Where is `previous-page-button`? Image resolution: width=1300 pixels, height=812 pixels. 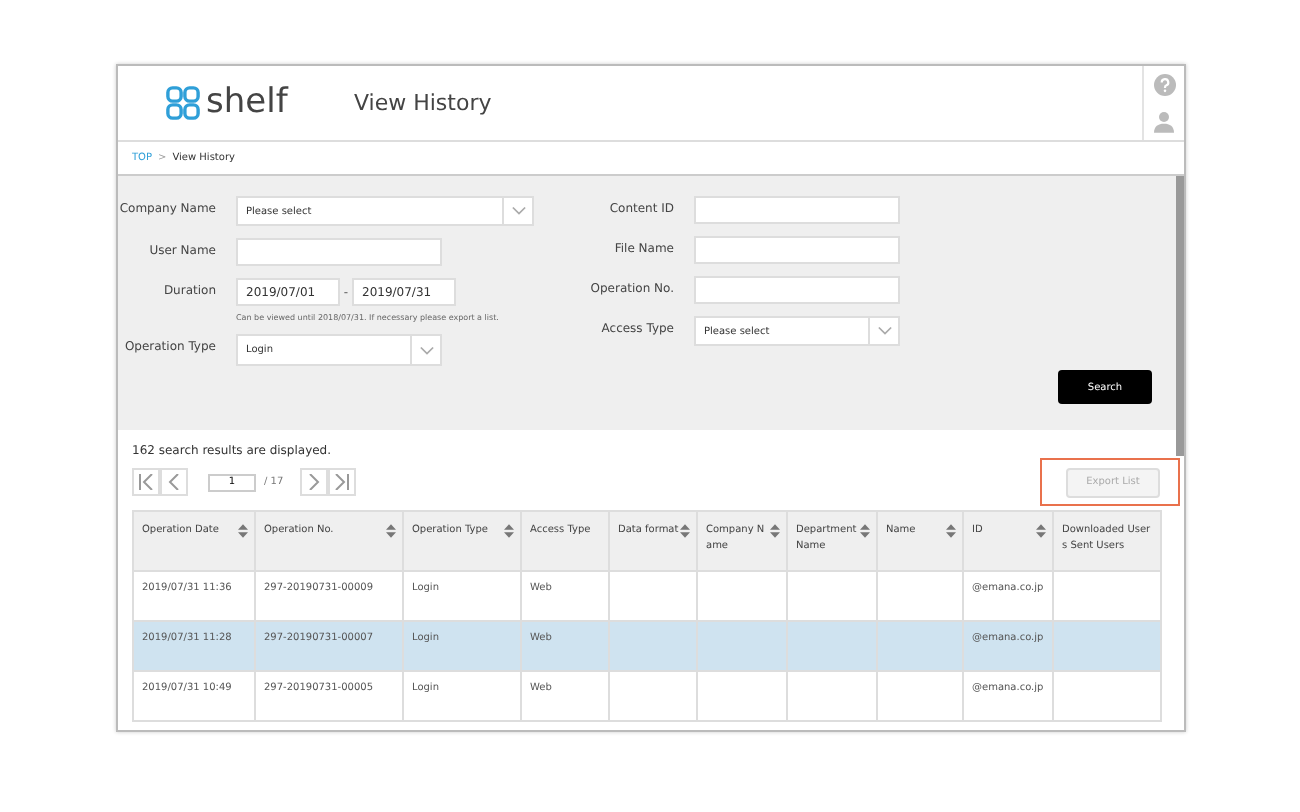 previous-page-button is located at coordinates (174, 482).